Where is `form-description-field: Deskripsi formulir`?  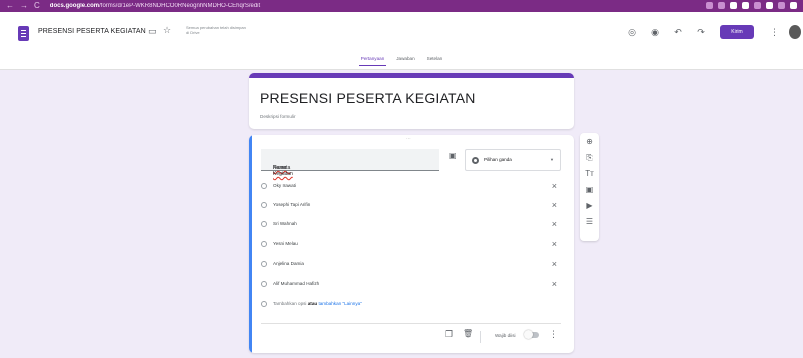 form-description-field: Deskripsi formulir is located at coordinates (277, 116).